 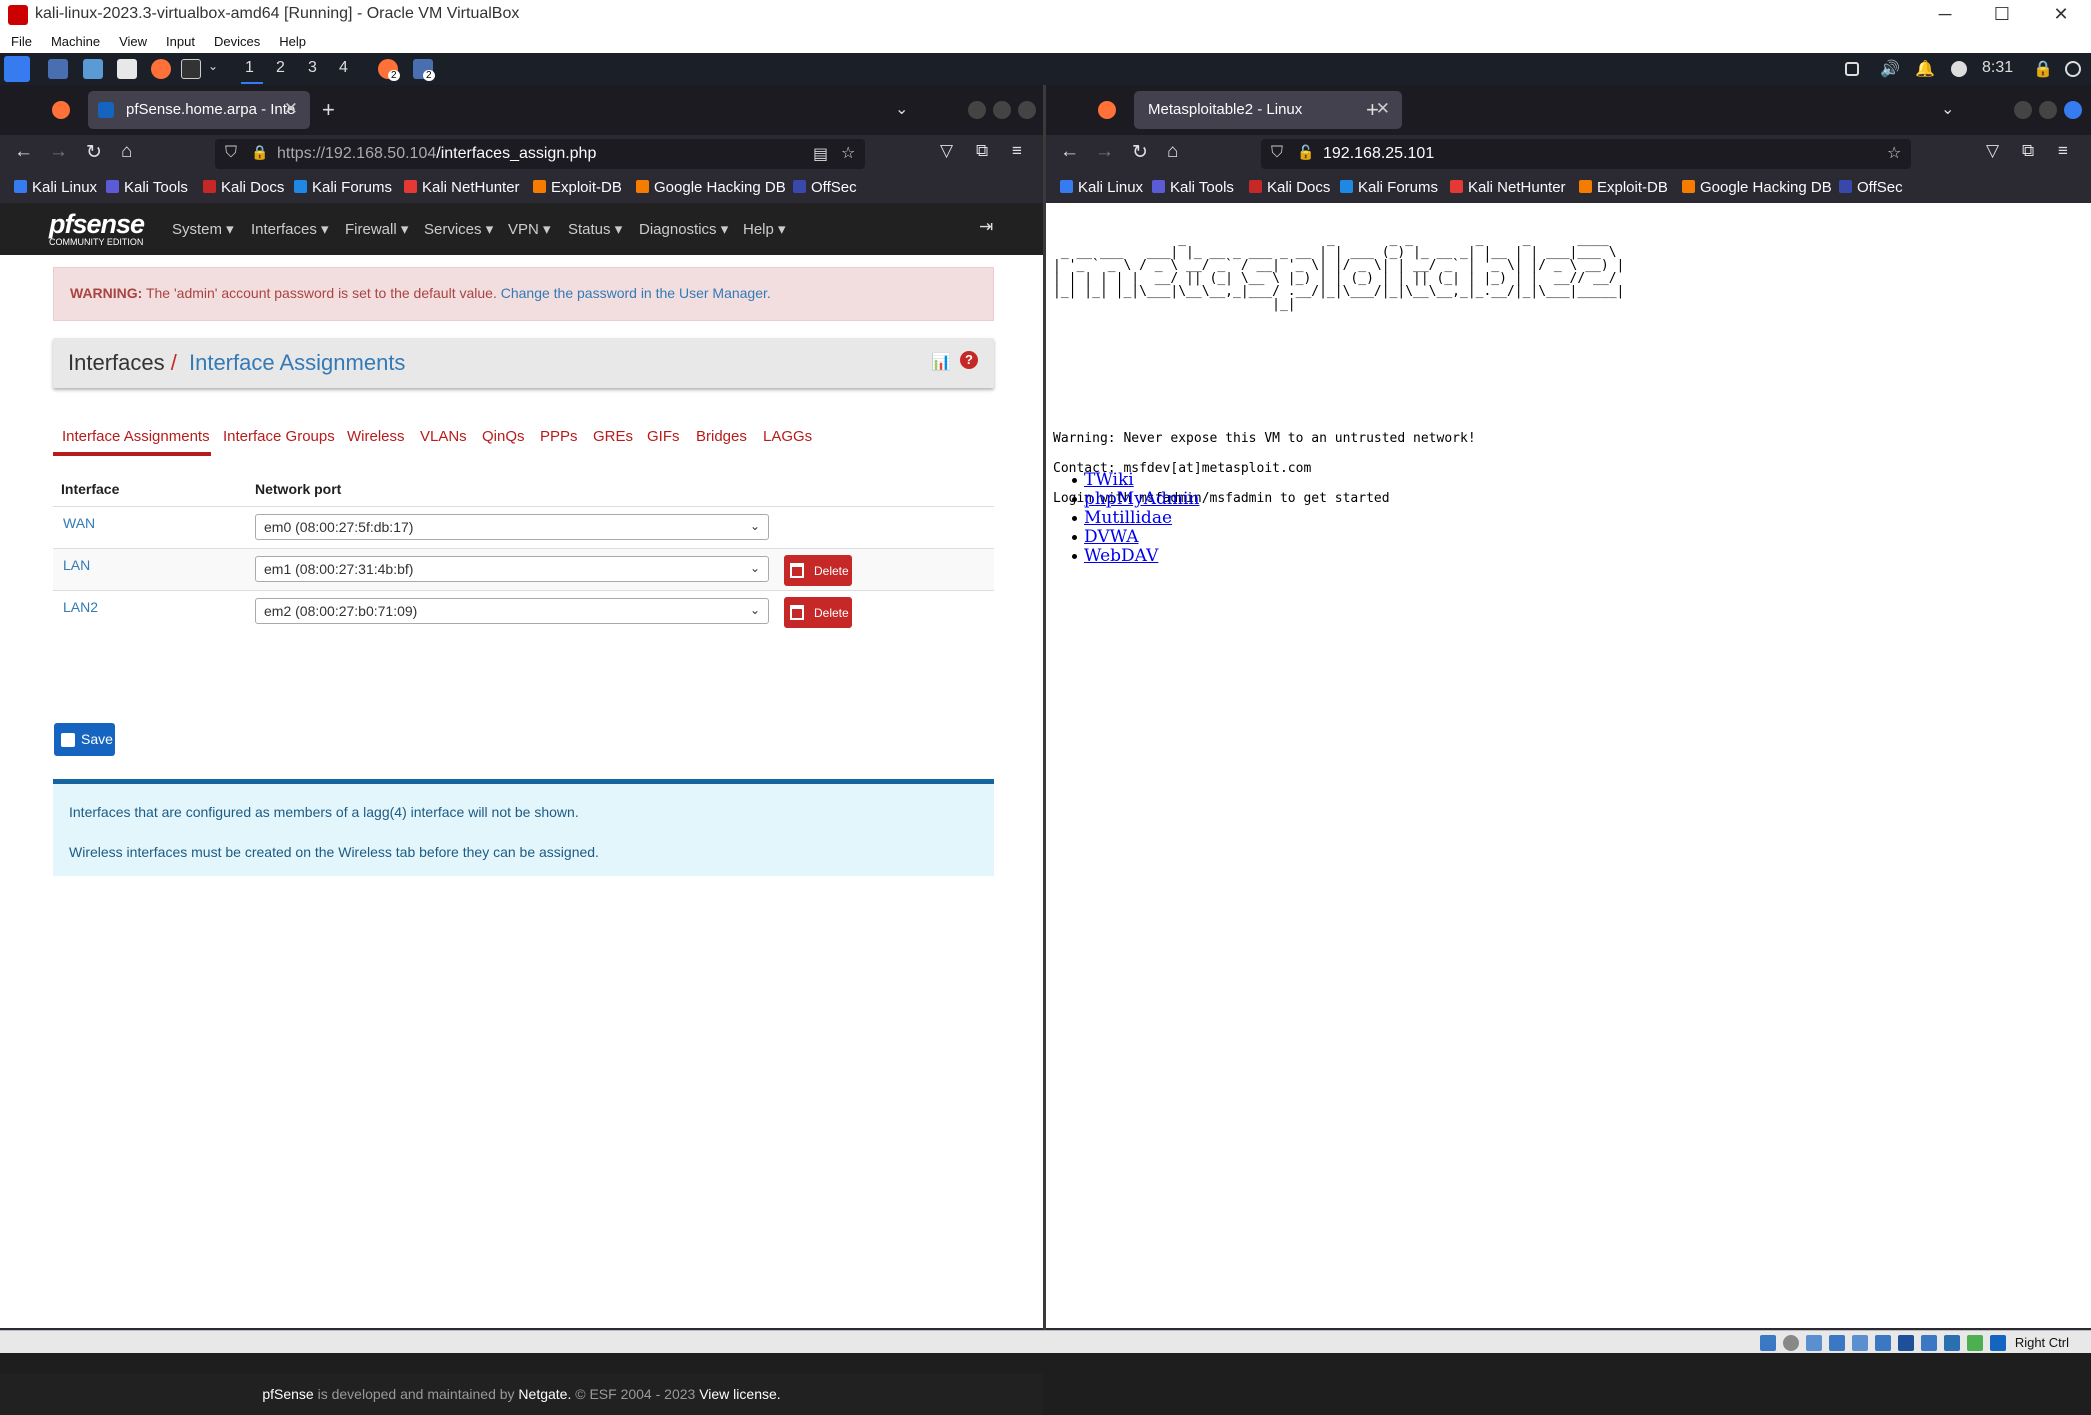 What do you see at coordinates (764, 229) in the screenshot?
I see `nav-help: Help ▾` at bounding box center [764, 229].